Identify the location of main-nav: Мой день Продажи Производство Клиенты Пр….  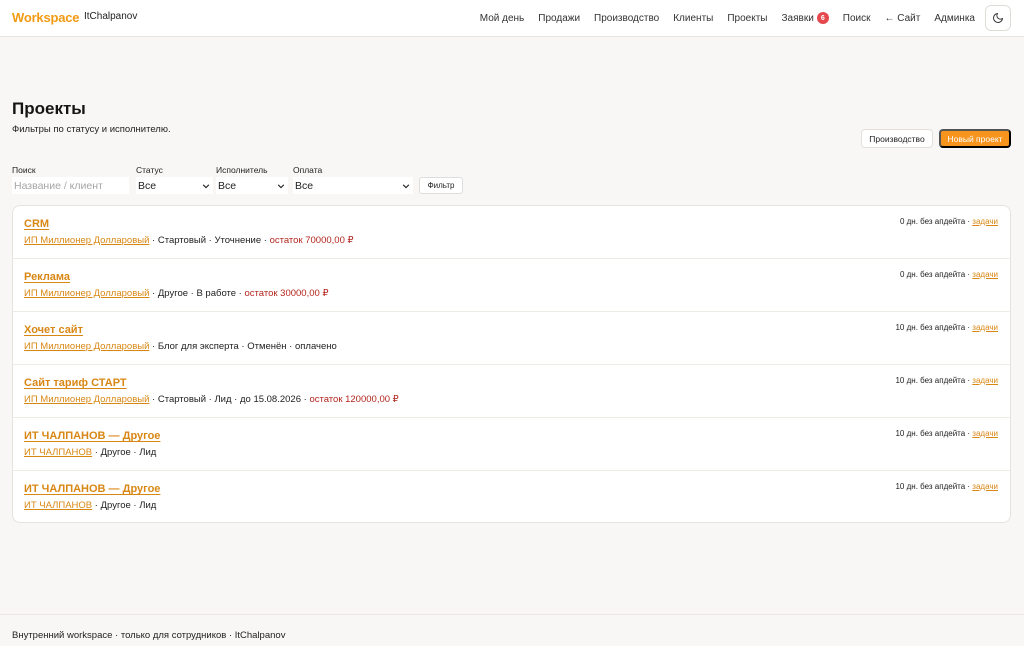
(720, 18).